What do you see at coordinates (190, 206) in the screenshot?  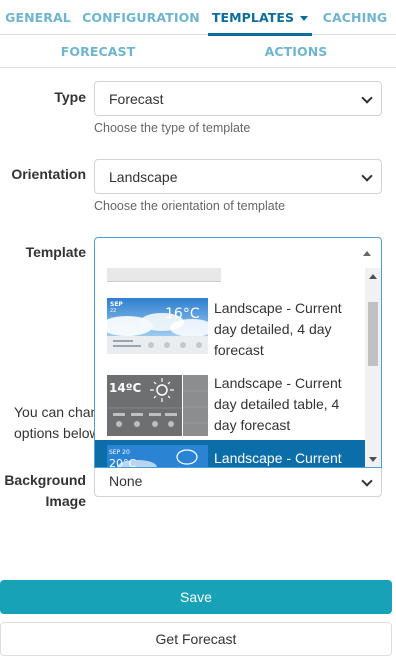 I see `orientation-help: Choose the orientation of template` at bounding box center [190, 206].